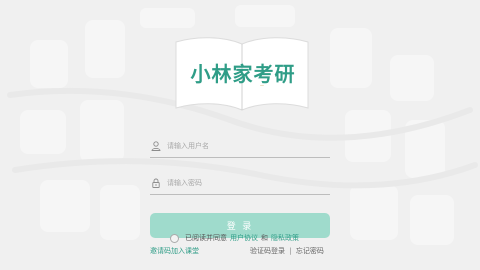  What do you see at coordinates (287, 251) in the screenshot?
I see `bottom-right-links: 验证码登录 | 忘记密码` at bounding box center [287, 251].